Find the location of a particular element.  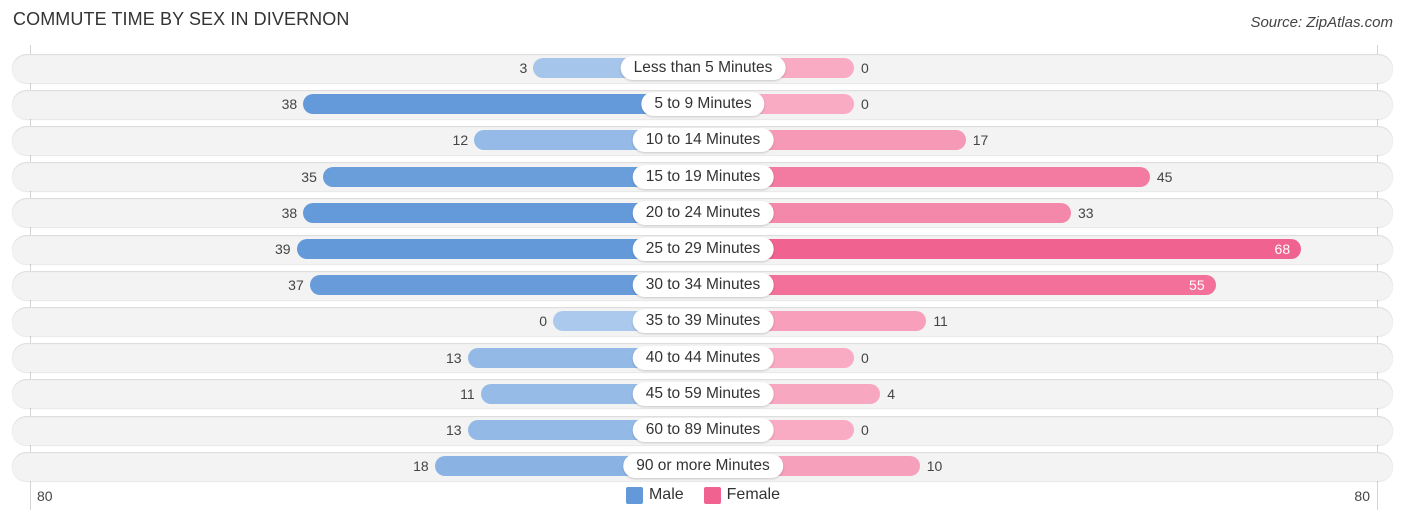

male-value-label: 18 is located at coordinates (421, 466).